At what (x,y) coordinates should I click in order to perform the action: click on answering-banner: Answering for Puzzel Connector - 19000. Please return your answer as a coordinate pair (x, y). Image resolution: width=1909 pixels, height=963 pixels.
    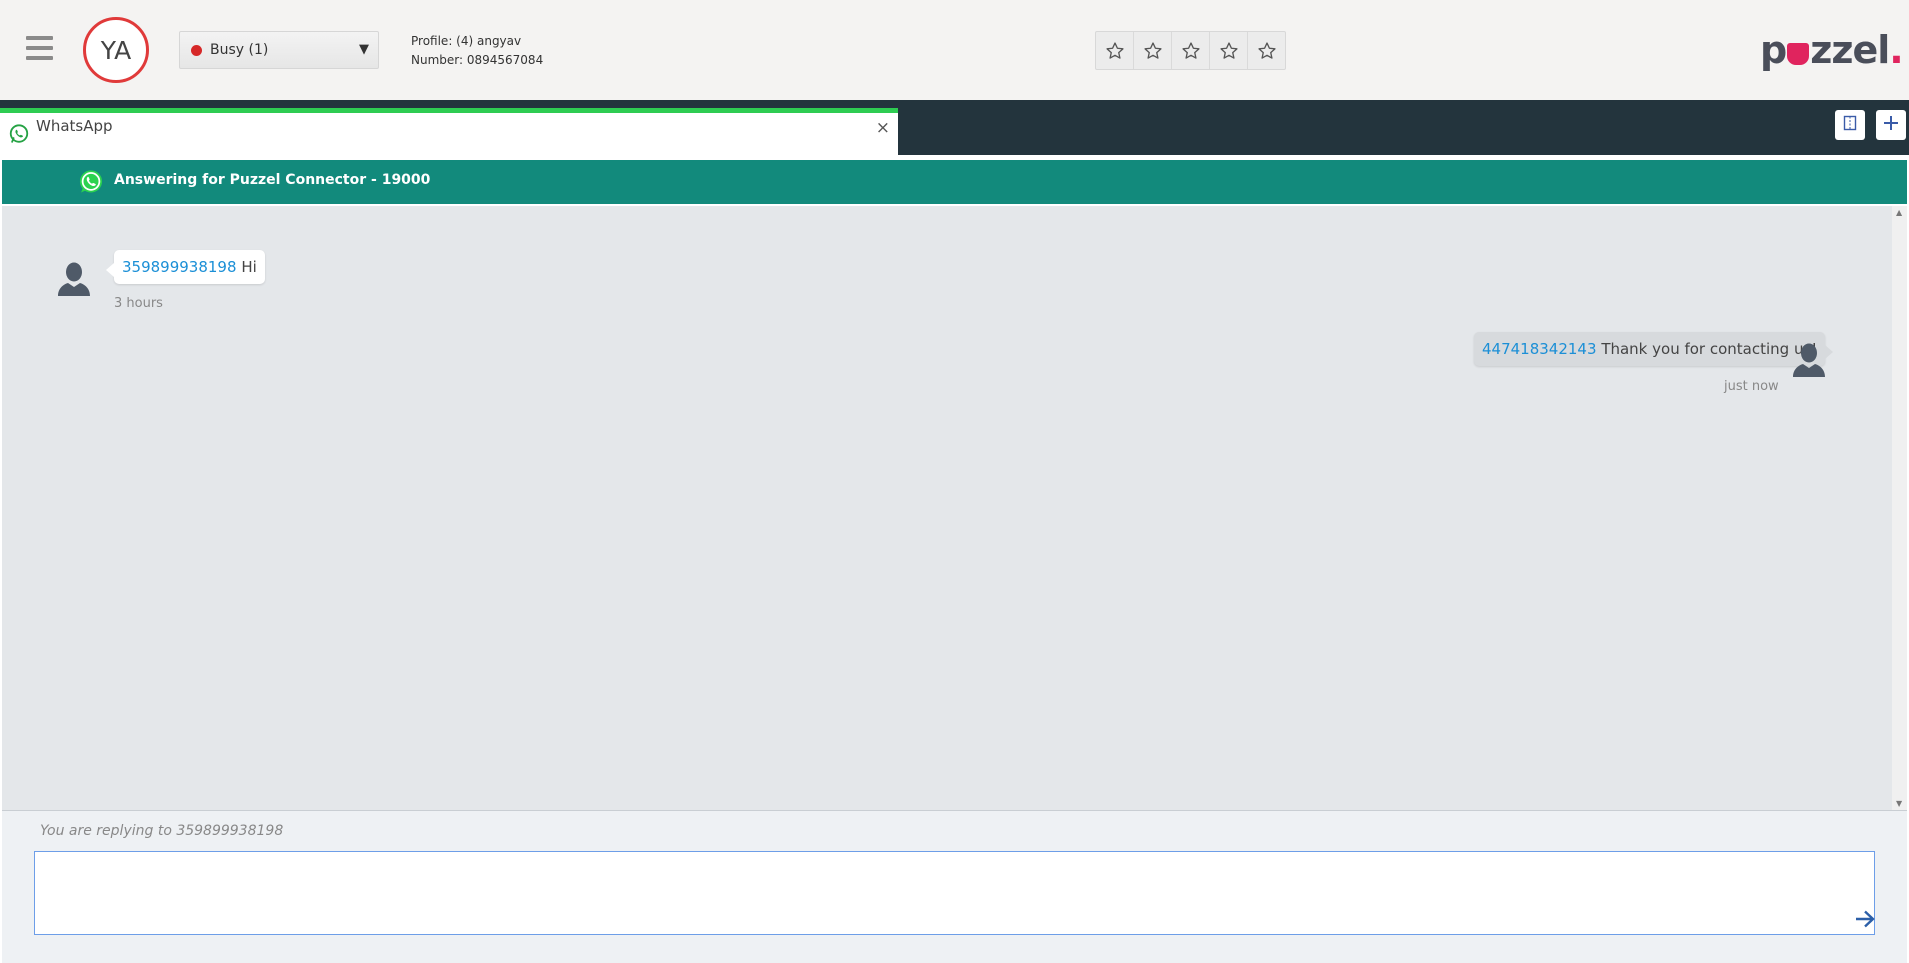
    Looking at the image, I should click on (954, 182).